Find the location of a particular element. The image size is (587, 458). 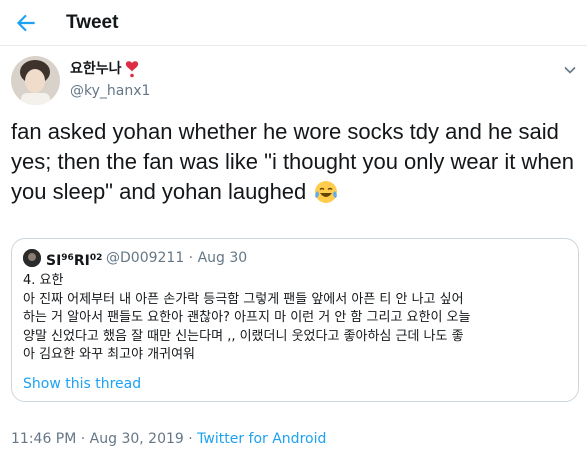

page-title: Tweet is located at coordinates (92, 22).